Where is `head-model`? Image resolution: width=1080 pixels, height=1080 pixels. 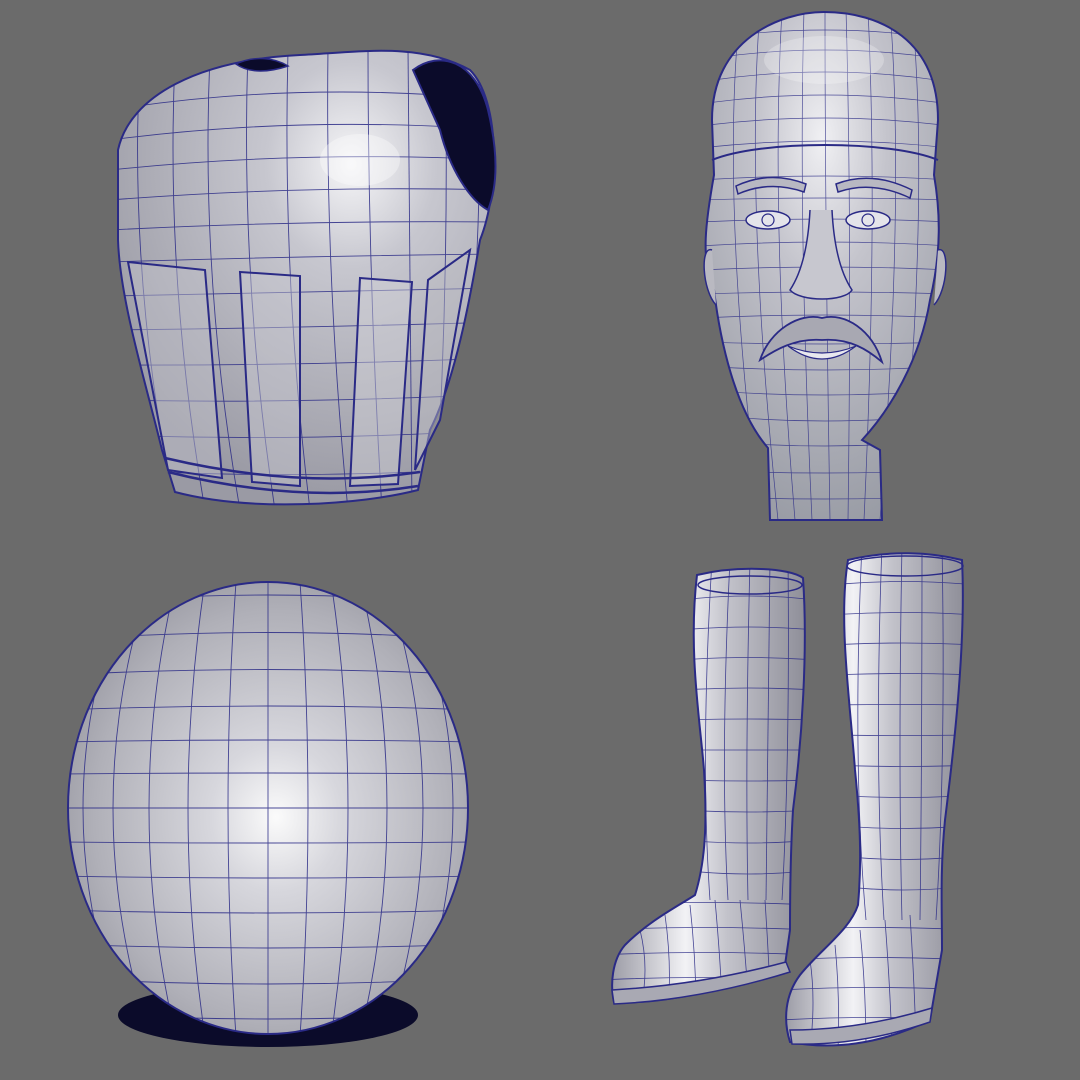 head-model is located at coordinates (825, 265).